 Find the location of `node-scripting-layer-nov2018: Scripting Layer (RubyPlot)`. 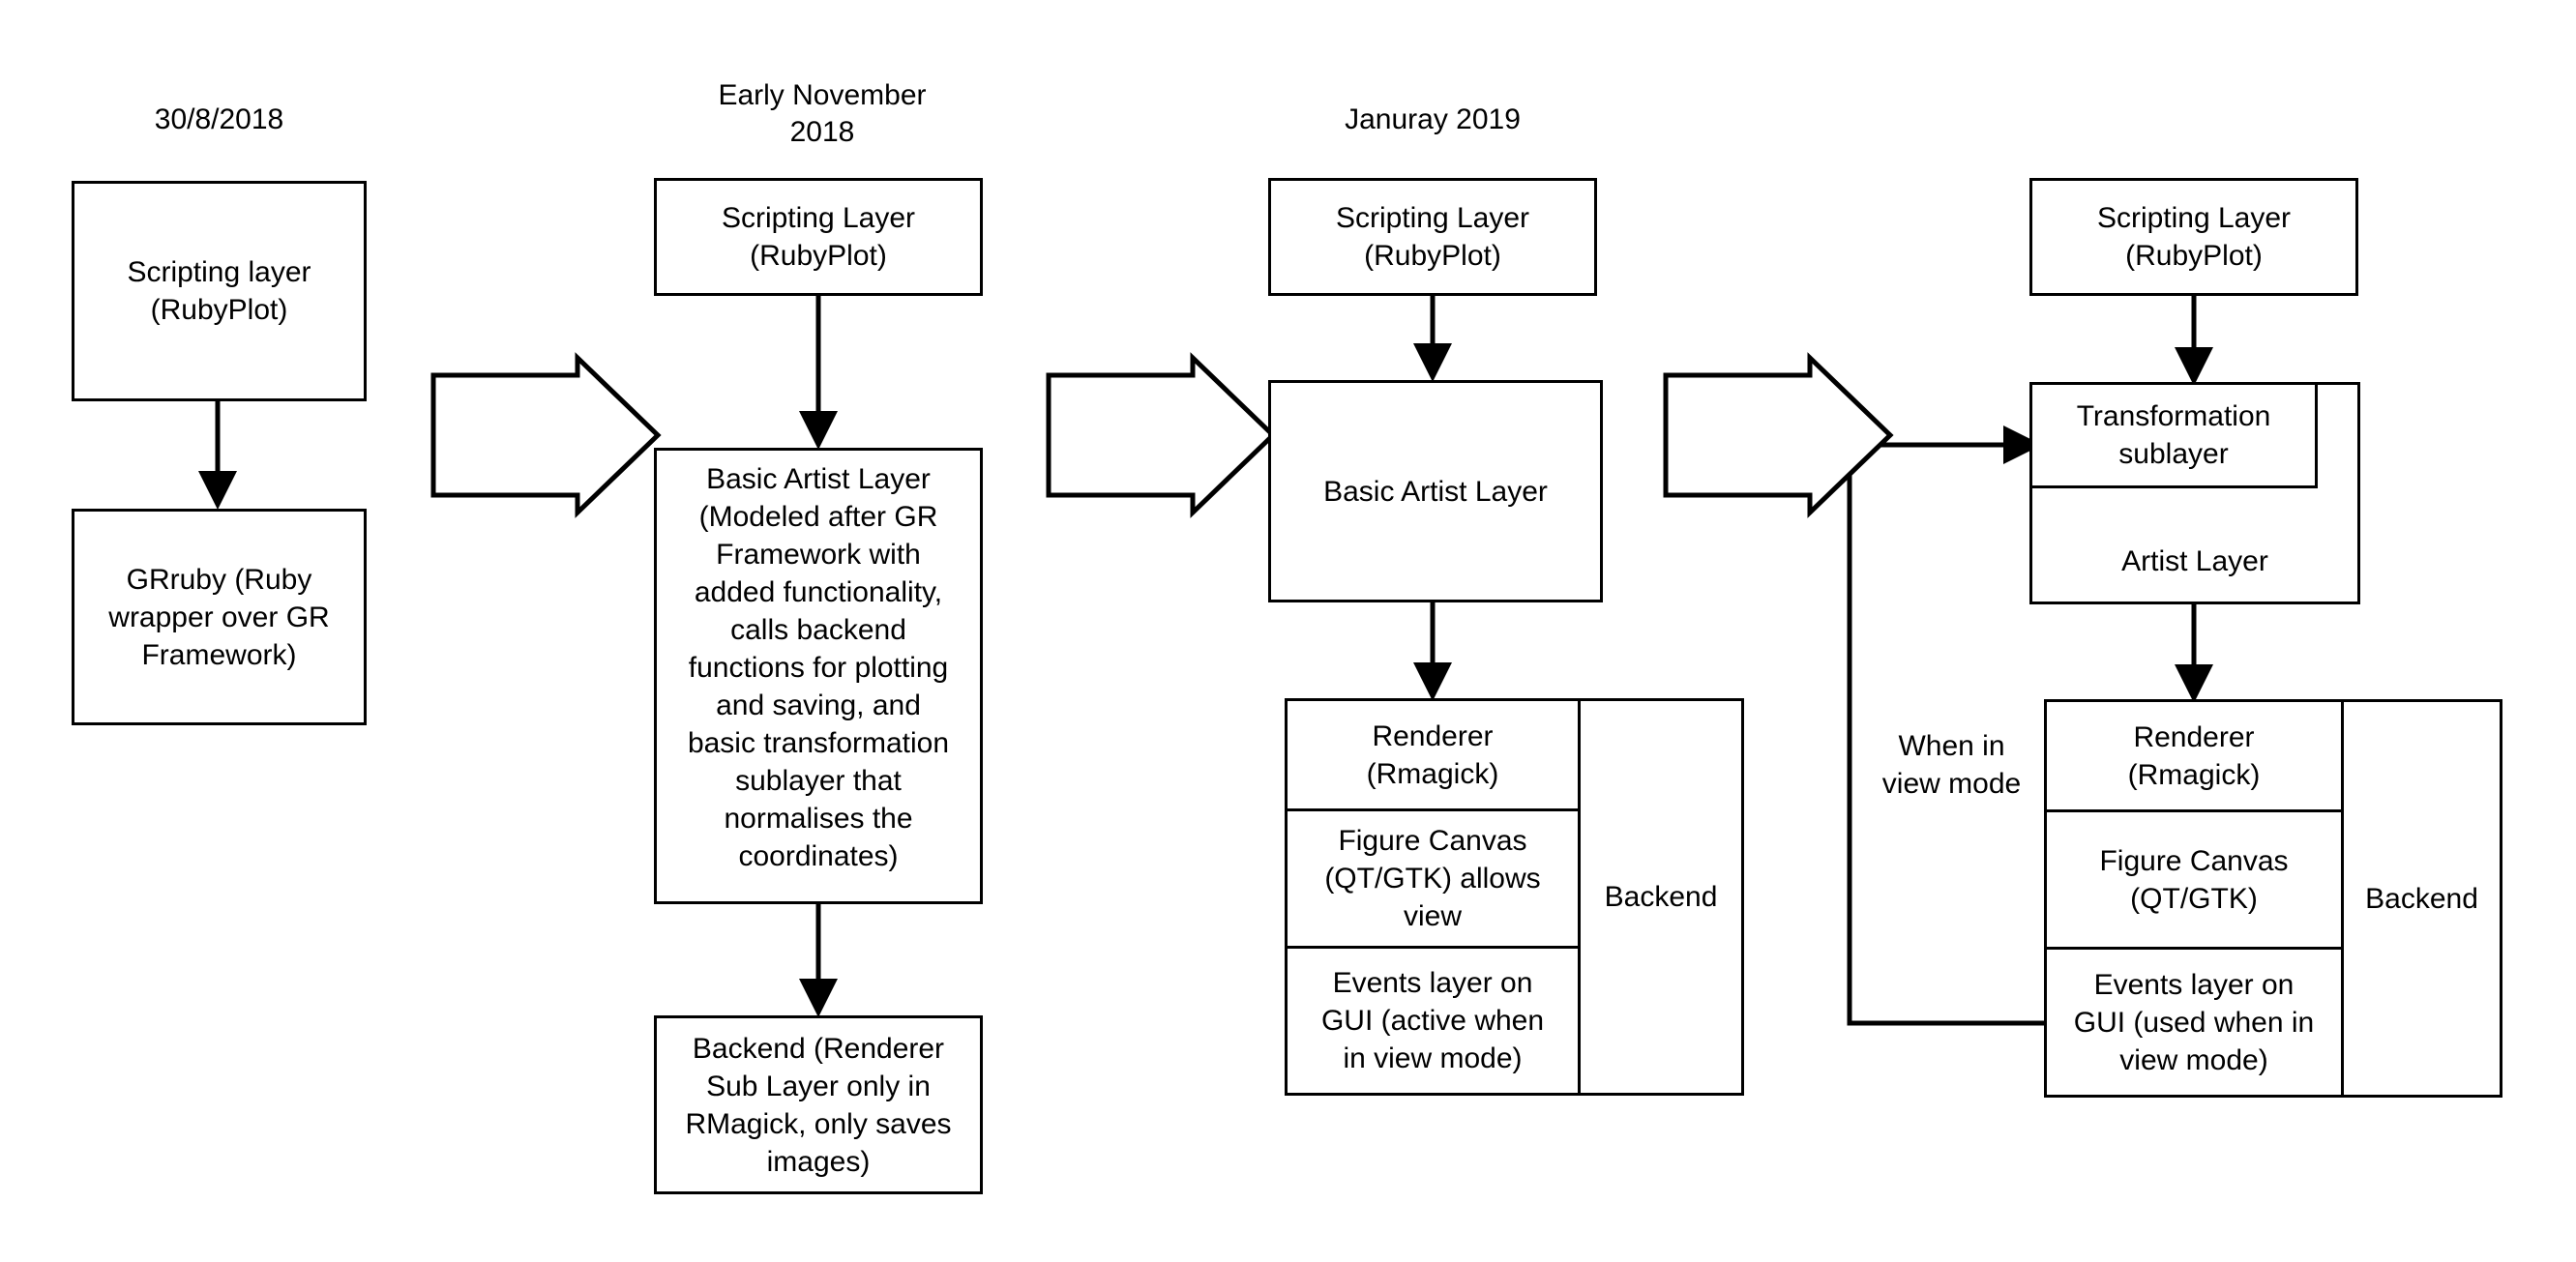

node-scripting-layer-nov2018: Scripting Layer (RubyPlot) is located at coordinates (818, 237).